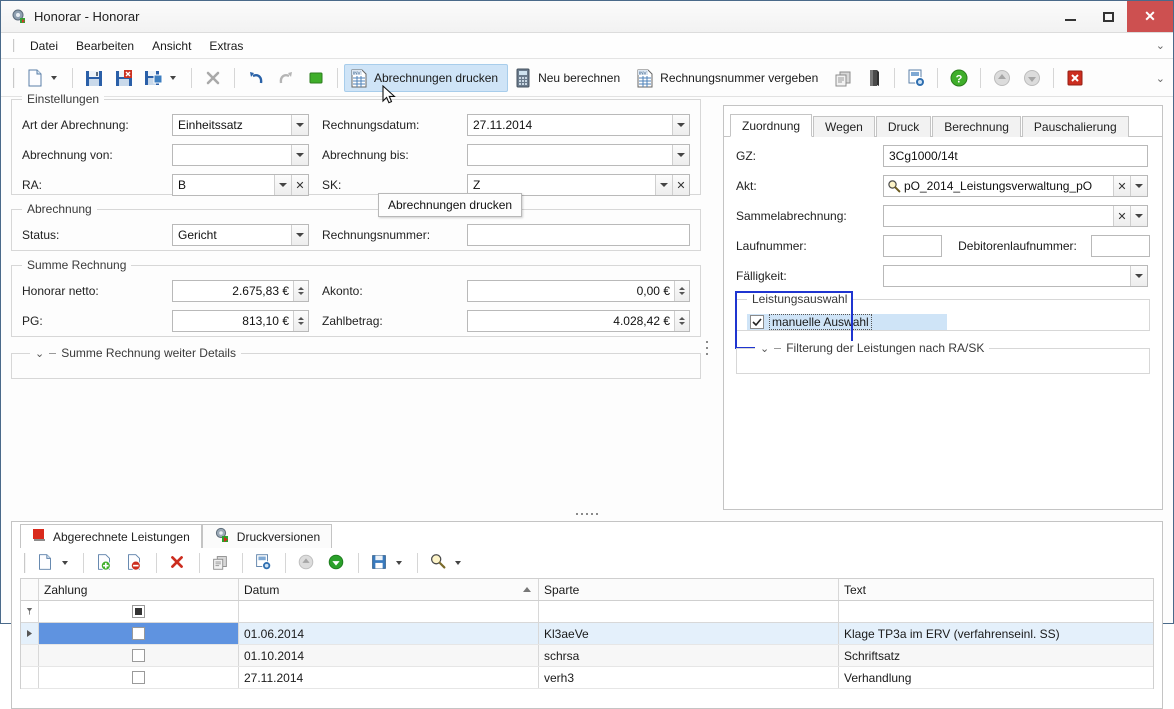 The height and width of the screenshot is (709, 1174). Describe the element at coordinates (356, 362) in the screenshot. I see `weitere-details-group: ⌄ Summe Rechnung weiter Details` at that location.